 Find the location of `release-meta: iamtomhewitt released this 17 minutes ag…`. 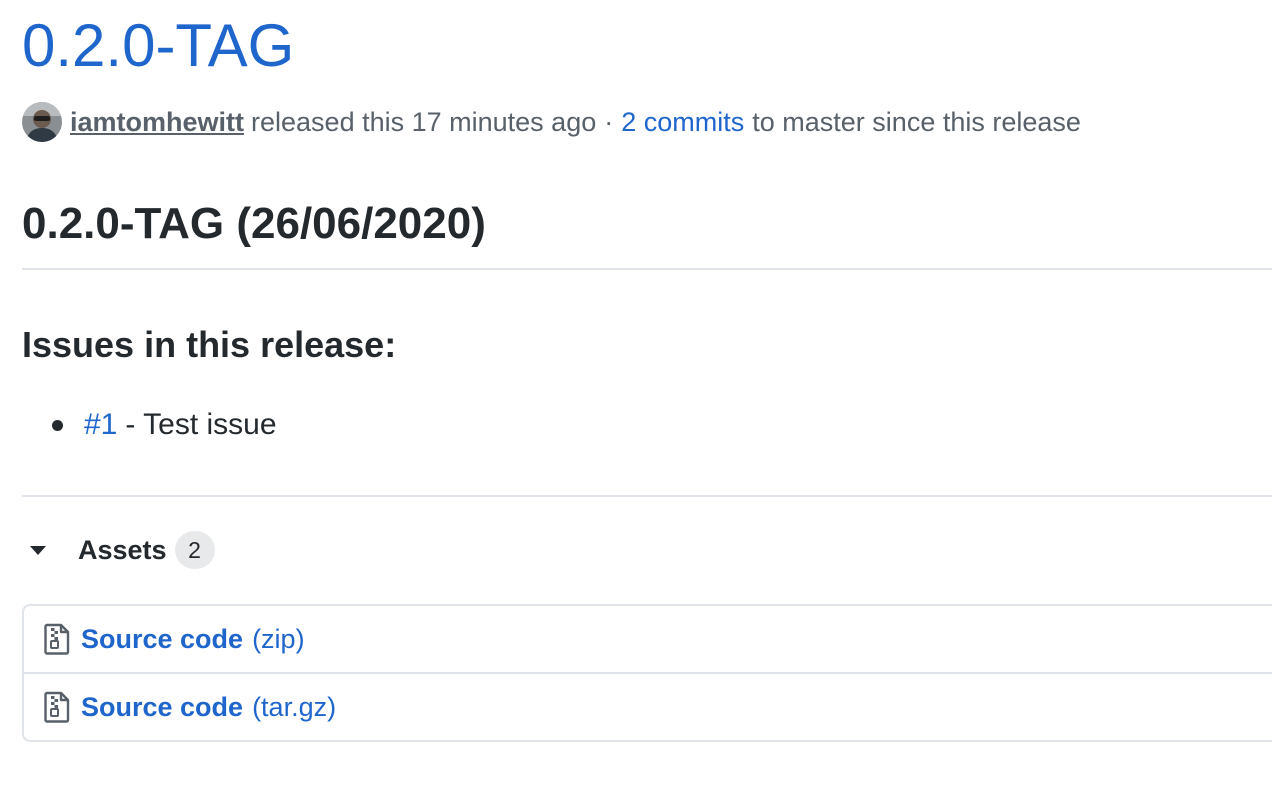

release-meta: iamtomhewitt released this 17 minutes ag… is located at coordinates (551, 122).